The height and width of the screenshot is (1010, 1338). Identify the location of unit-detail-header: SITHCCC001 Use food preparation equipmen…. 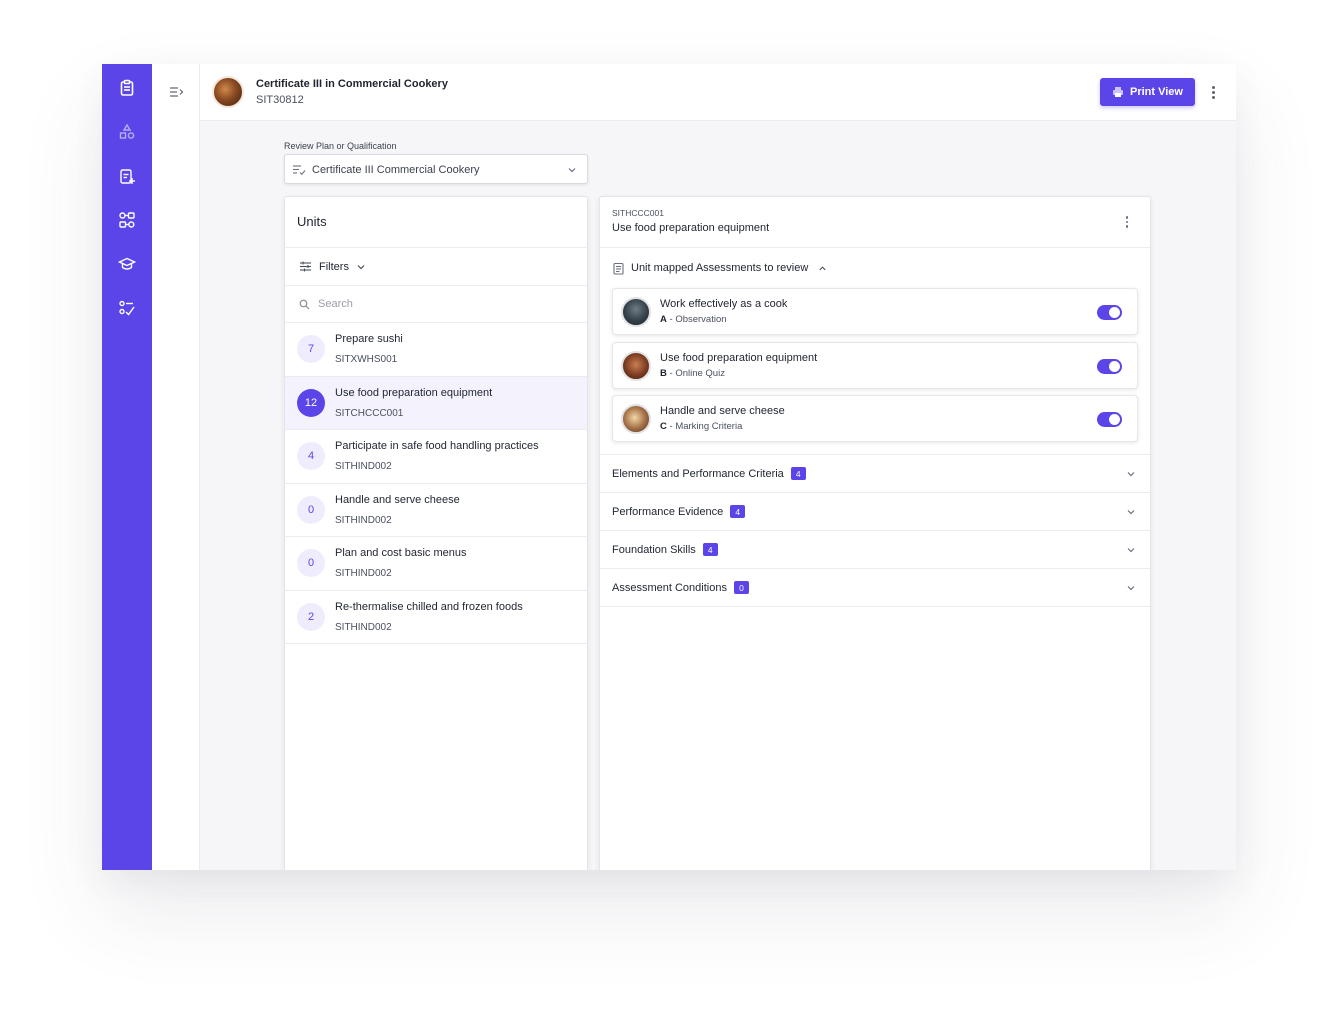
(875, 222).